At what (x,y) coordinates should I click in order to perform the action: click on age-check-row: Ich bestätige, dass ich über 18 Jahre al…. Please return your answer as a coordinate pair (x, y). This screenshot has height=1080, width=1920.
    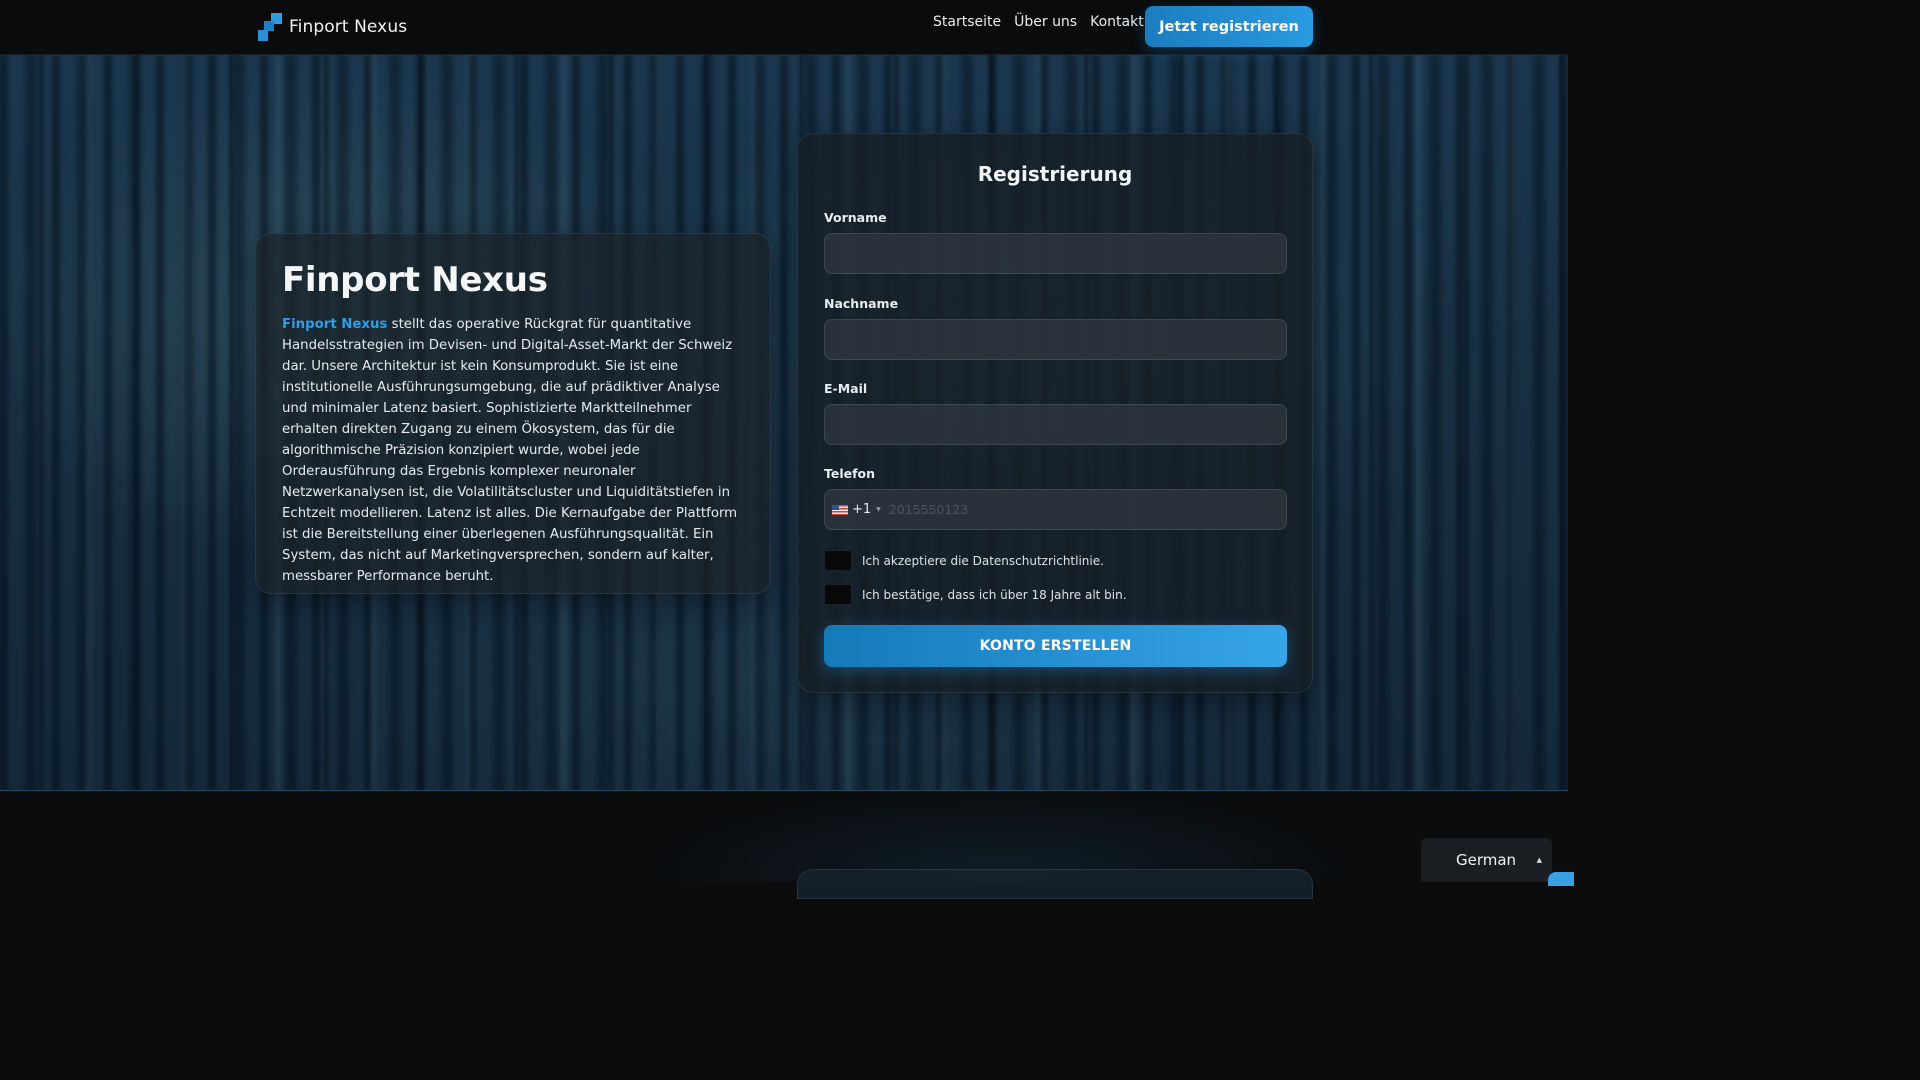
    Looking at the image, I should click on (975, 594).